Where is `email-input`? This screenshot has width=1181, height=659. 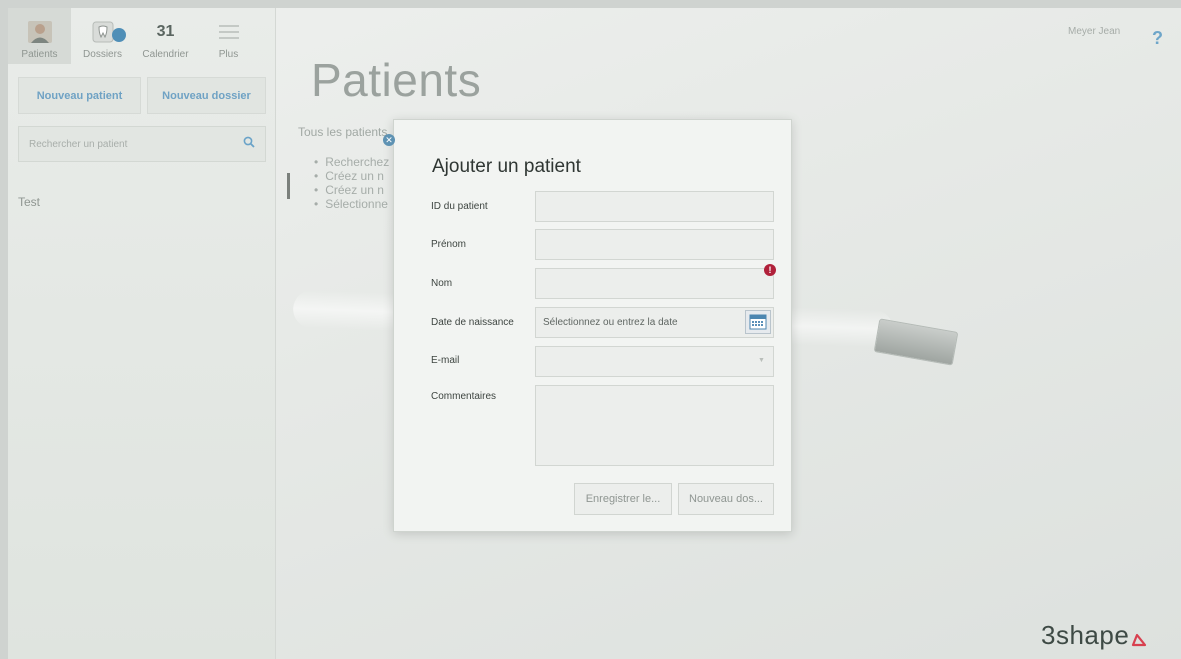 email-input is located at coordinates (654, 361).